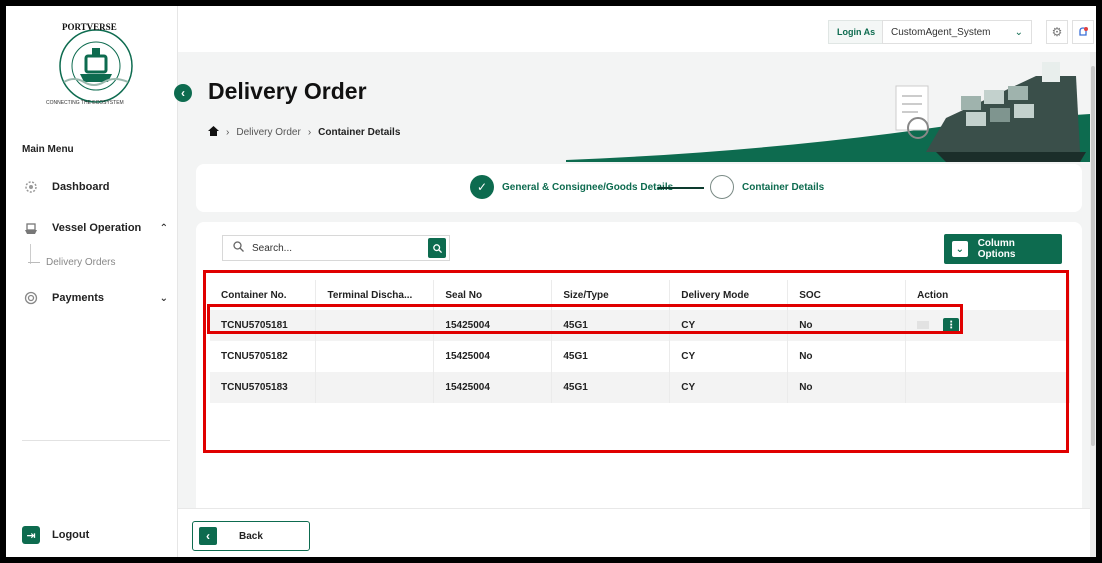 The height and width of the screenshot is (563, 1102). I want to click on cell-container-no: TCNU5705183, so click(263, 387).